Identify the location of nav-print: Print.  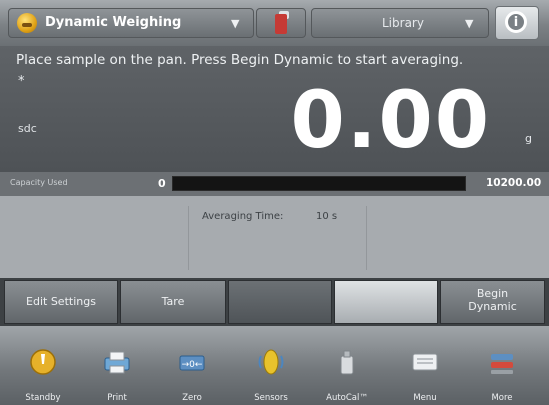
(117, 365).